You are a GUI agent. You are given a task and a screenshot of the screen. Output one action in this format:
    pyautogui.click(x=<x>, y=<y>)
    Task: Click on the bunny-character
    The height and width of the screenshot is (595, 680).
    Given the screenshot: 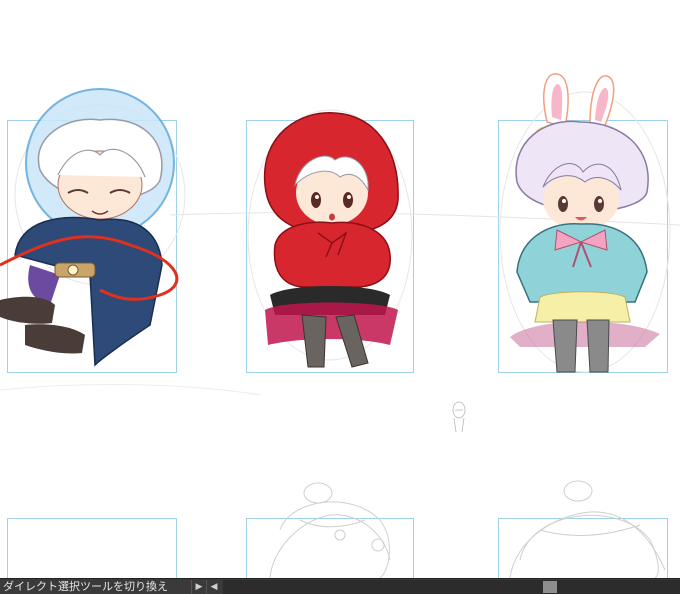 What is the action you would take?
    pyautogui.click(x=585, y=222)
    